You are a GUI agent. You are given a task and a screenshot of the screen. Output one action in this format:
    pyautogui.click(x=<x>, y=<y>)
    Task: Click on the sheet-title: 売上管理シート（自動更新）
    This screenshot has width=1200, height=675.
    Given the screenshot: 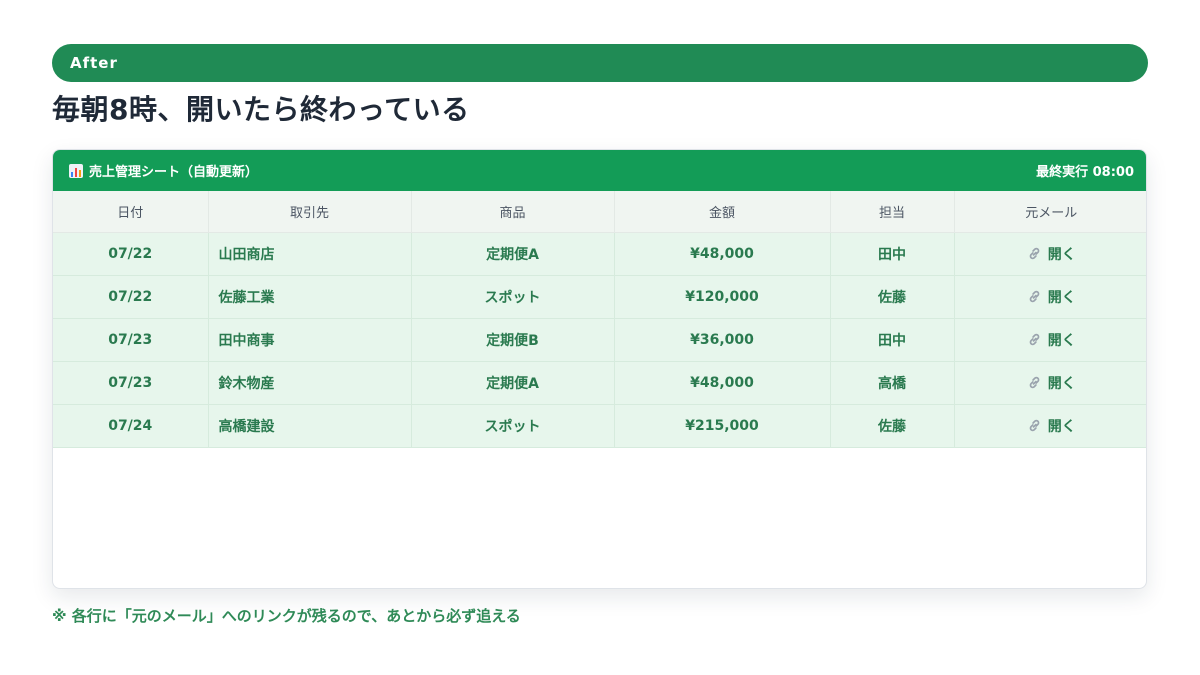 What is the action you would take?
    pyautogui.click(x=174, y=172)
    